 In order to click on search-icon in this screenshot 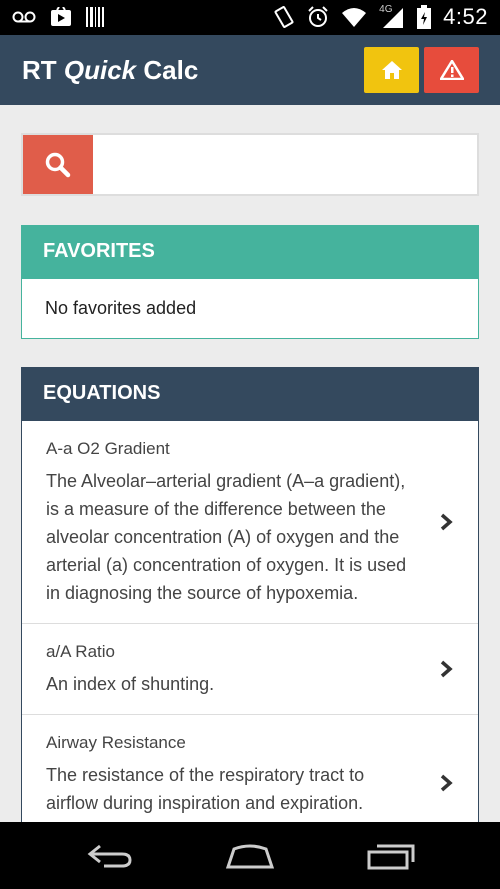, I will do `click(58, 164)`.